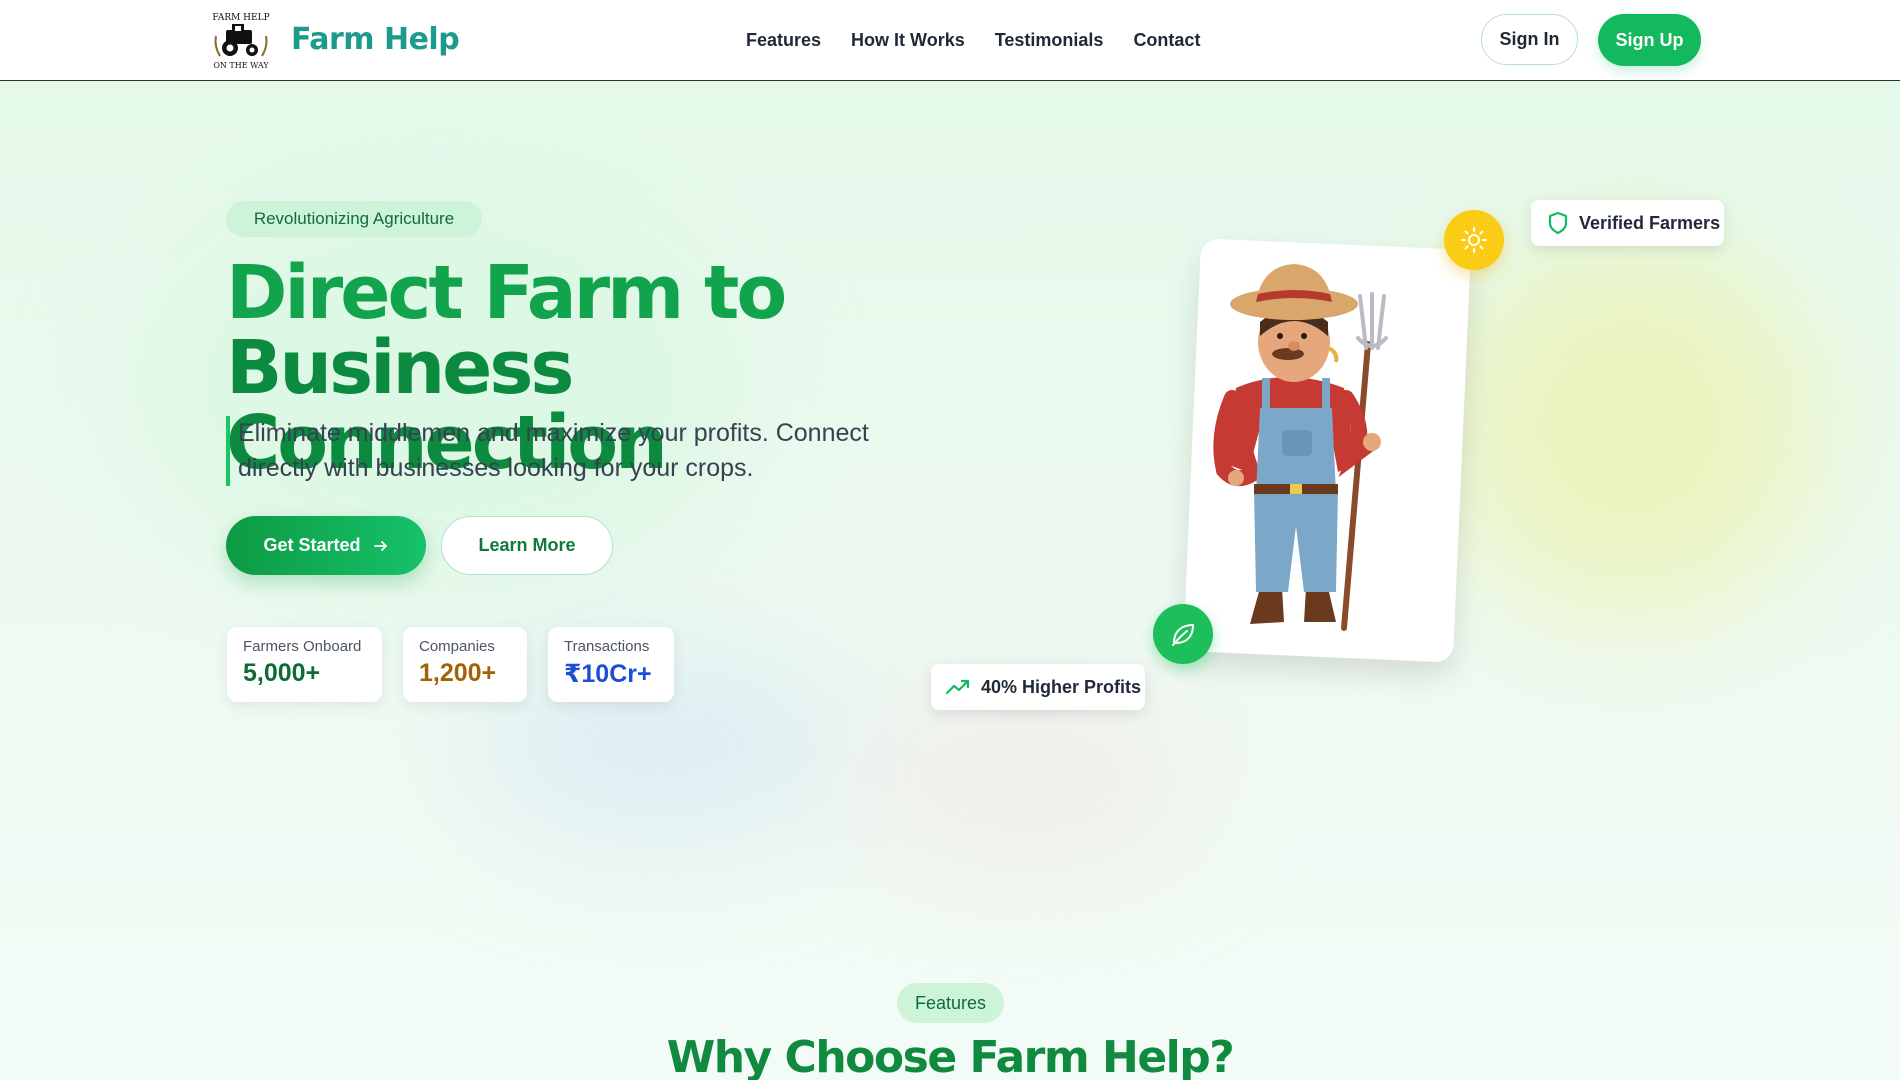  Describe the element at coordinates (1529, 39) in the screenshot. I see `sign-in-button: Sign In` at that location.